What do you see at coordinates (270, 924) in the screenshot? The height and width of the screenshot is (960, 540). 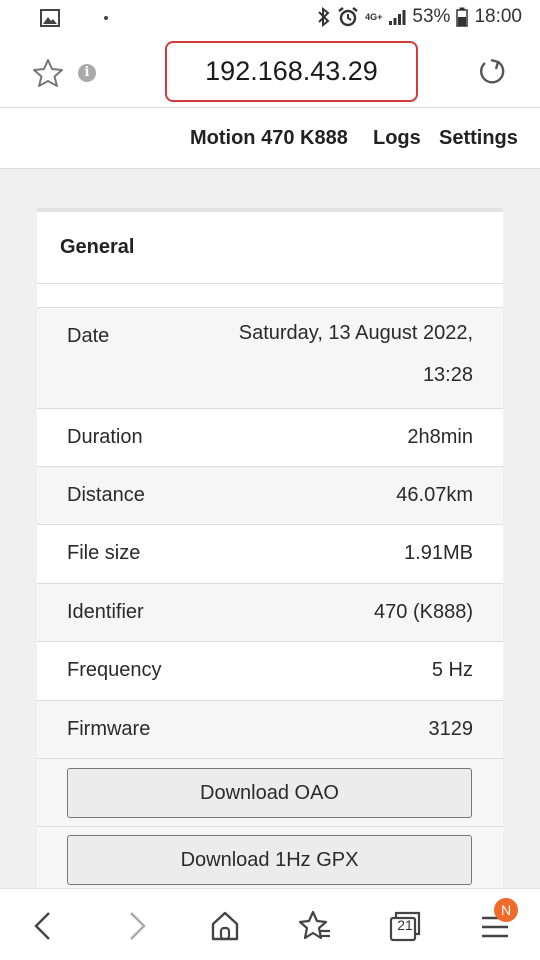 I see `browser-bottom-bar` at bounding box center [270, 924].